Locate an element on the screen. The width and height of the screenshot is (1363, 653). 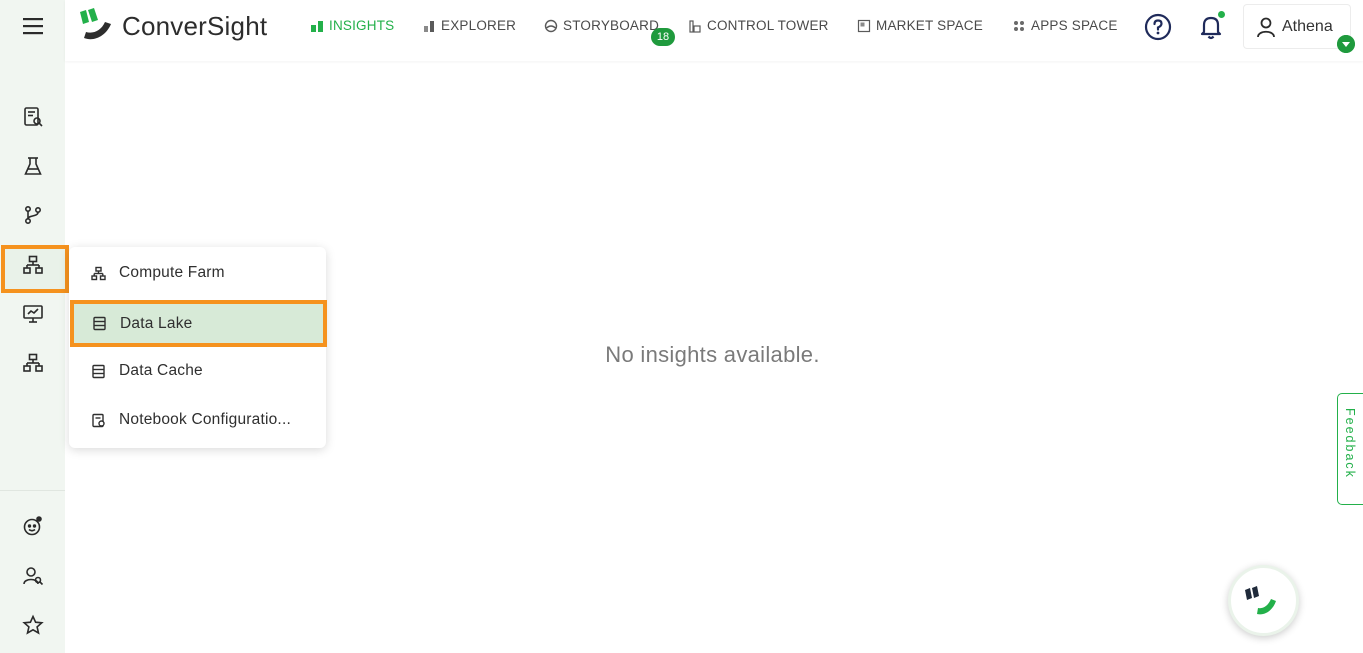
sidebar-divider is located at coordinates (32, 490).